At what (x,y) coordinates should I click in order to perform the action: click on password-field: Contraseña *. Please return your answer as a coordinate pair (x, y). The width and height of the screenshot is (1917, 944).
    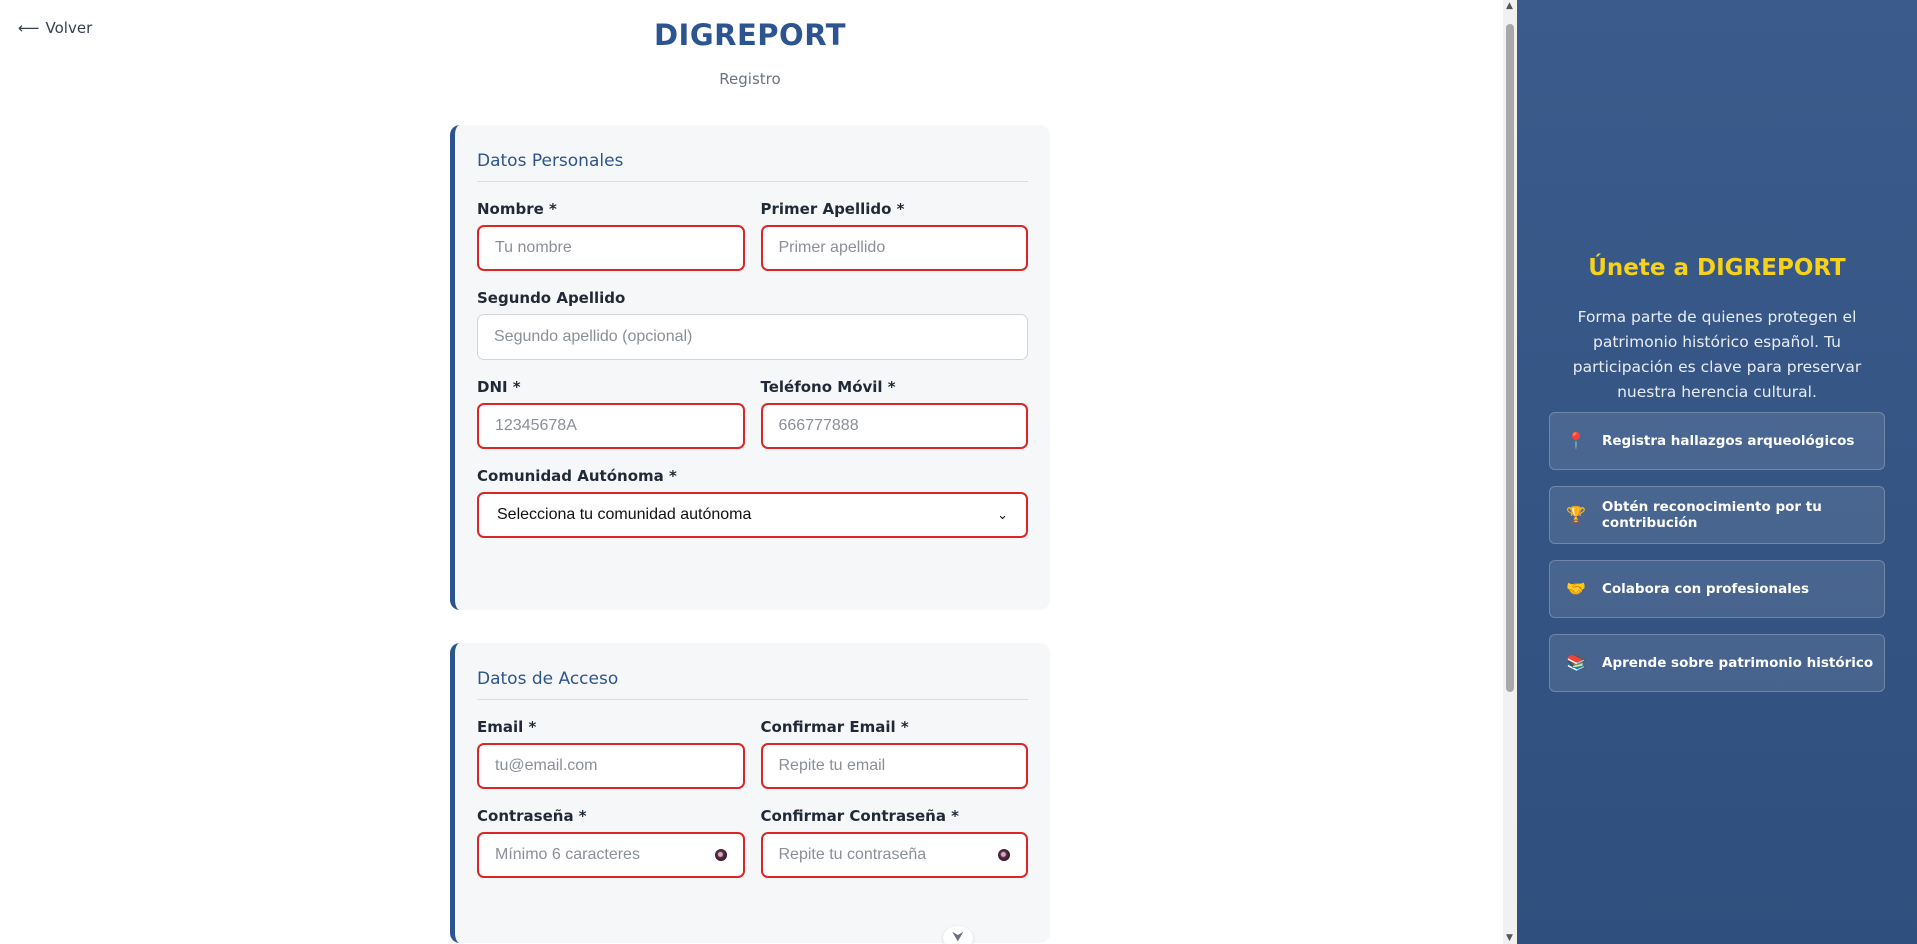
    Looking at the image, I should click on (611, 842).